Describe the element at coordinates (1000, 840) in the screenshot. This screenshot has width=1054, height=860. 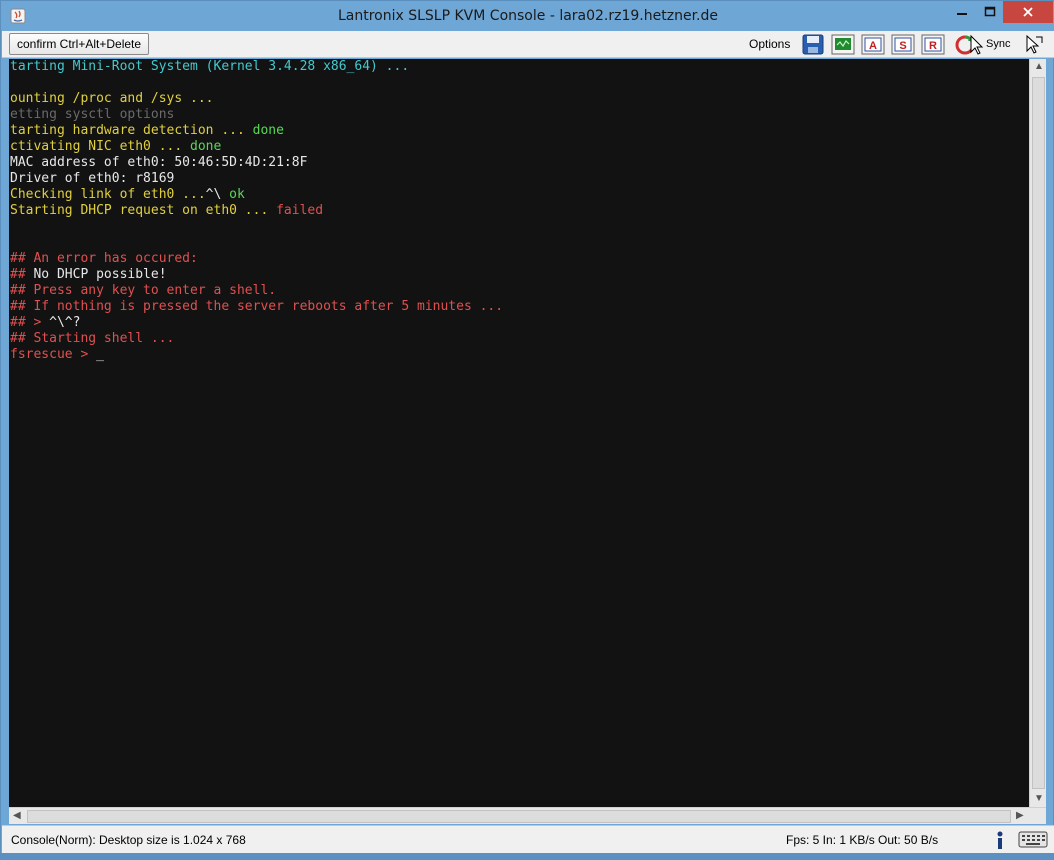
I see `info-icon` at that location.